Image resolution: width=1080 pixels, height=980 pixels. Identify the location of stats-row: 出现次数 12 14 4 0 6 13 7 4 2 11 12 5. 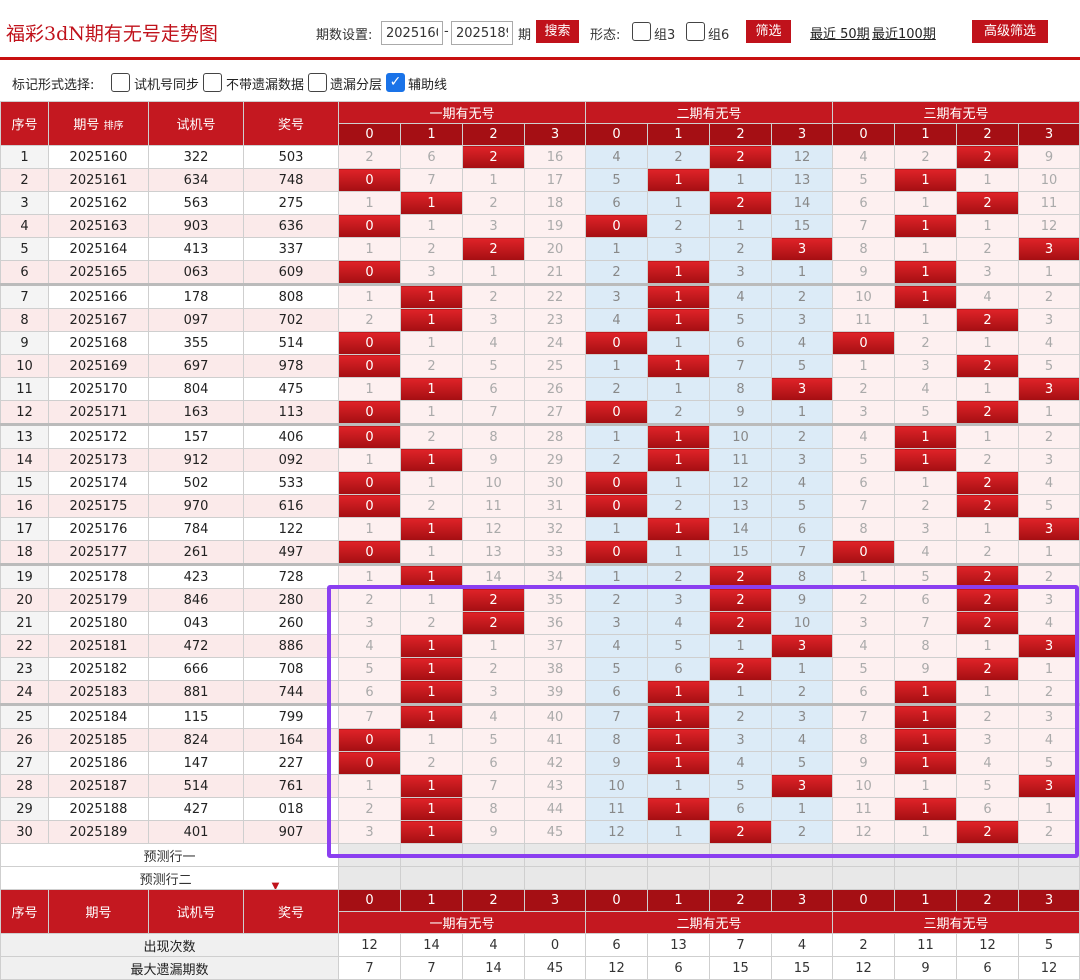
(540, 945).